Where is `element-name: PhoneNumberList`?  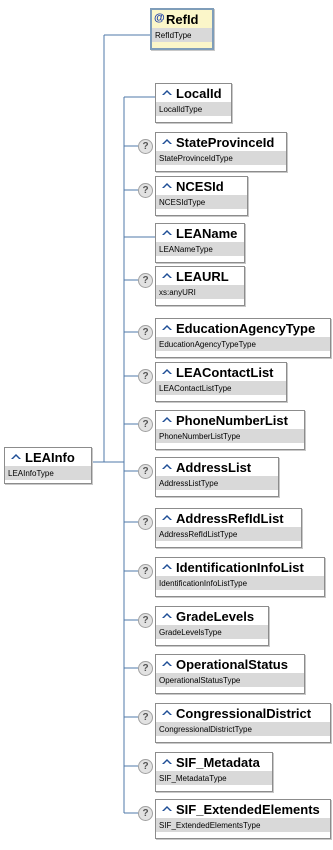 element-name: PhoneNumberList is located at coordinates (230, 420).